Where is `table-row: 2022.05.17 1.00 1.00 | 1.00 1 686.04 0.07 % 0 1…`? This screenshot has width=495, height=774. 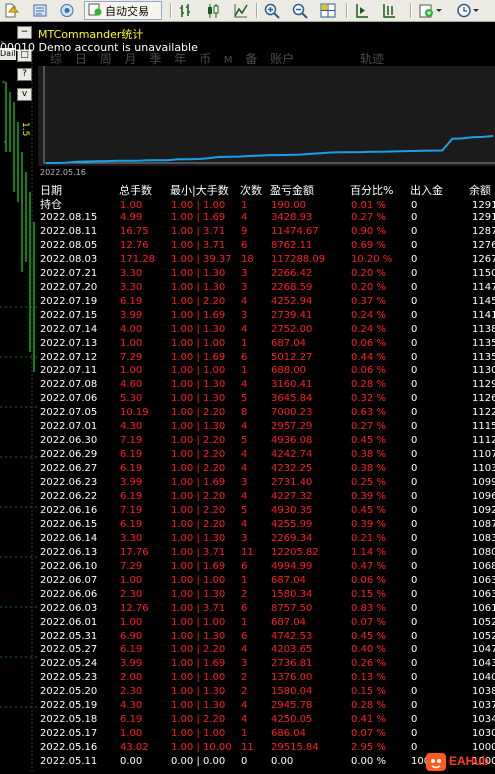 table-row: 2022.05.17 1.00 1.00 | 1.00 1 686.04 0.07 % 0 1… is located at coordinates (266, 734).